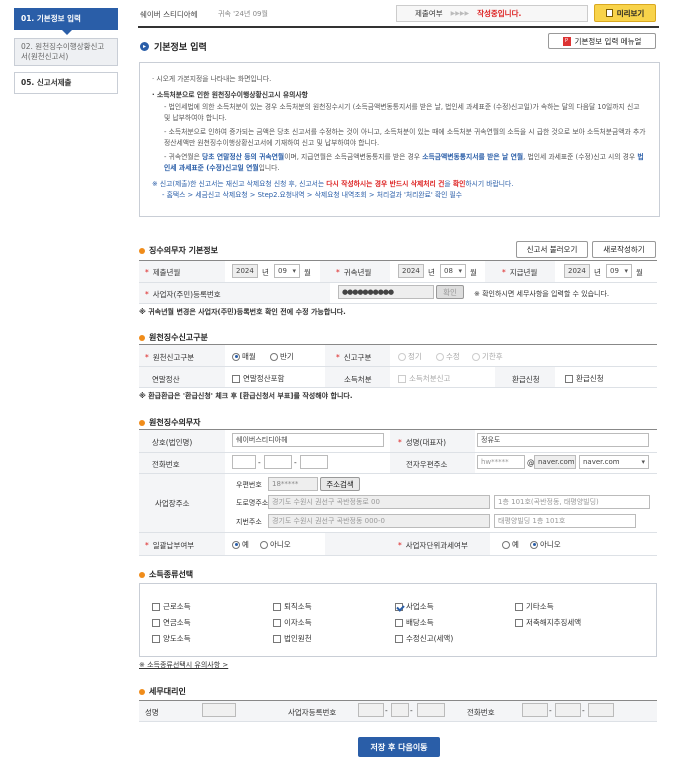  What do you see at coordinates (431, 710) in the screenshot?
I see `agent-biz-part3` at bounding box center [431, 710].